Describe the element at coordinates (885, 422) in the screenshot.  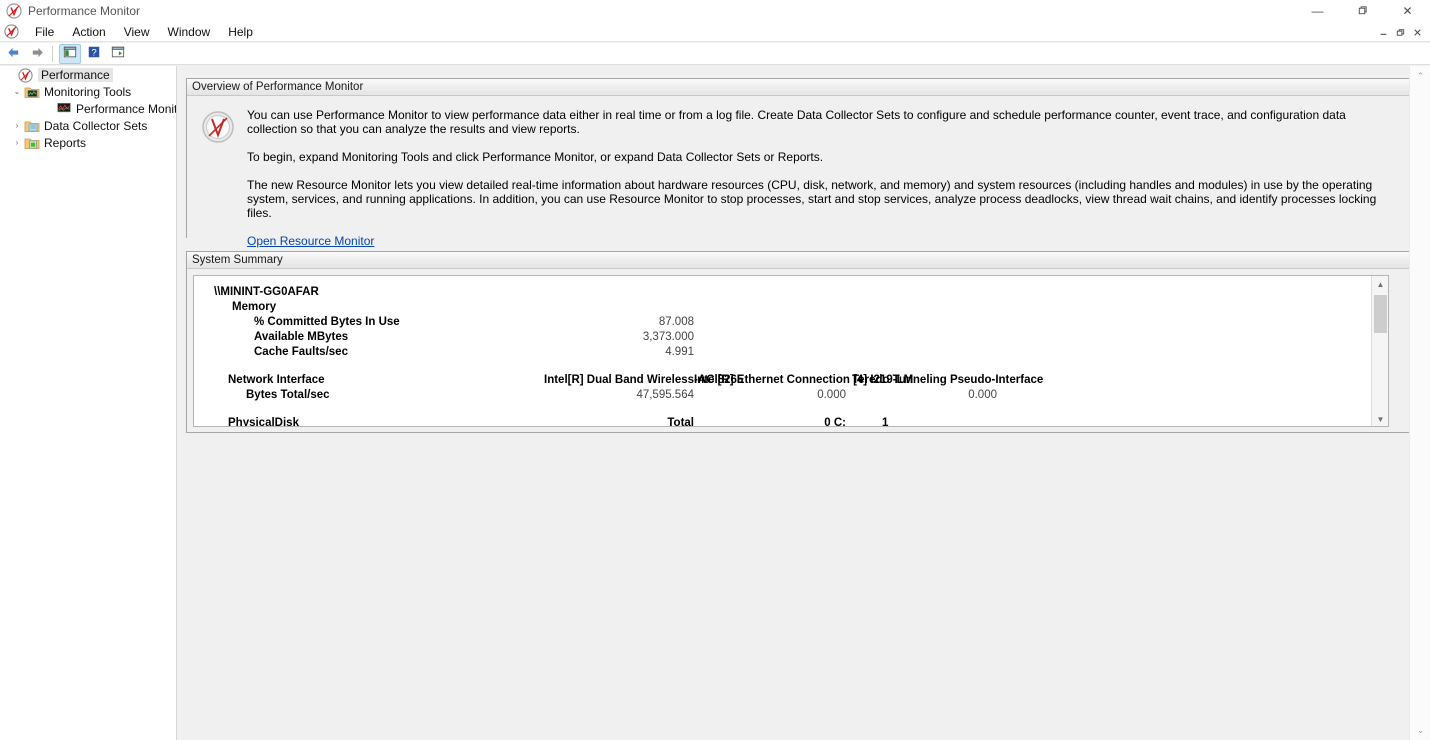
I see `column-header: 1` at that location.